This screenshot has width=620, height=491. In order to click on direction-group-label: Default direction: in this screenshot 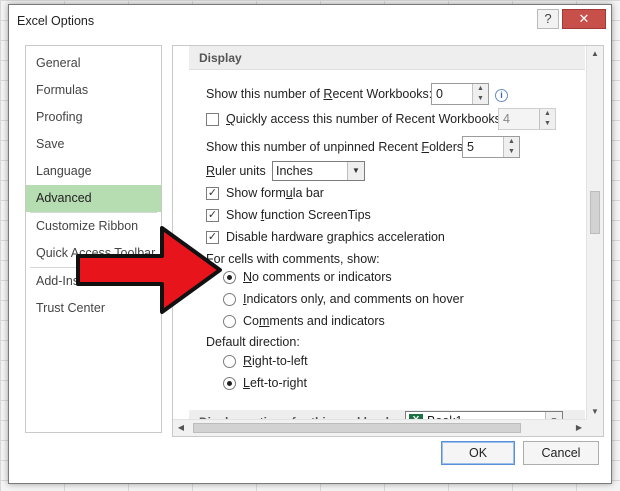, I will do `click(253, 342)`.